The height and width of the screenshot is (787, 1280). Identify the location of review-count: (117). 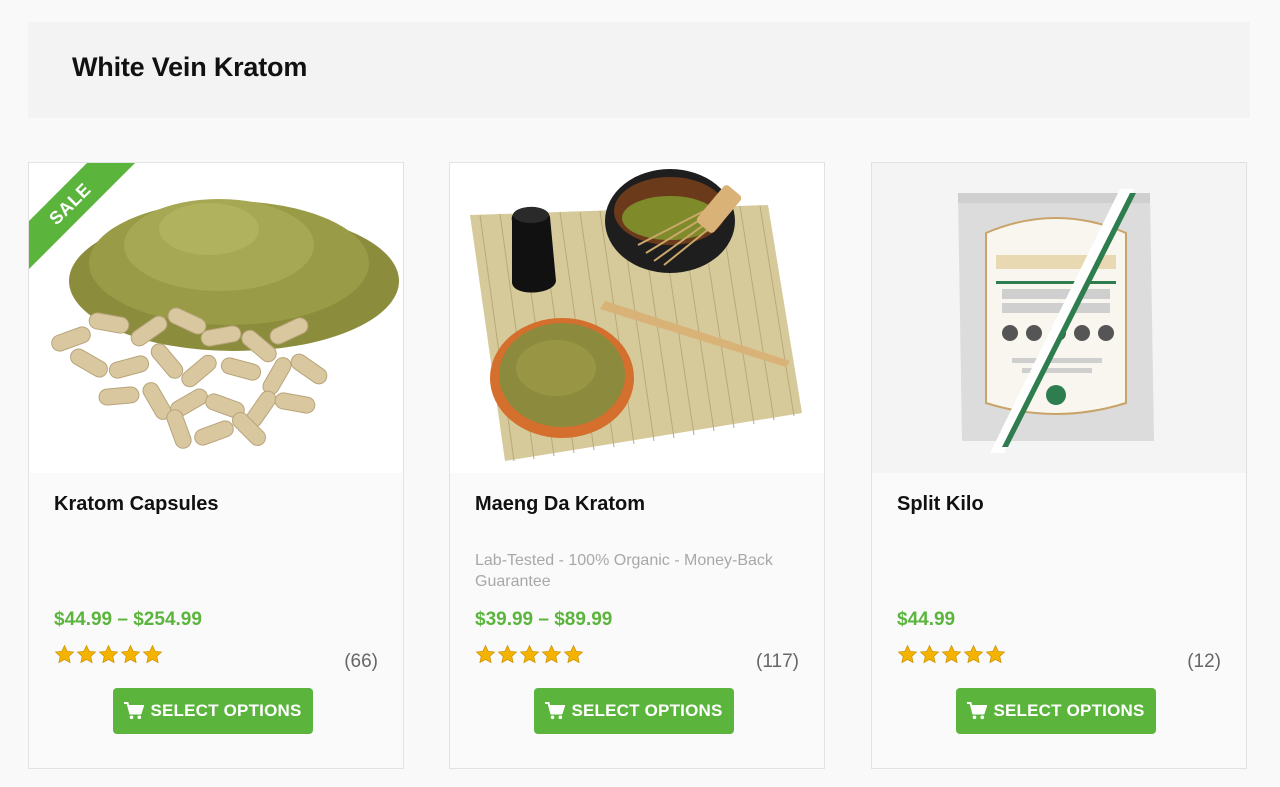
(777, 661).